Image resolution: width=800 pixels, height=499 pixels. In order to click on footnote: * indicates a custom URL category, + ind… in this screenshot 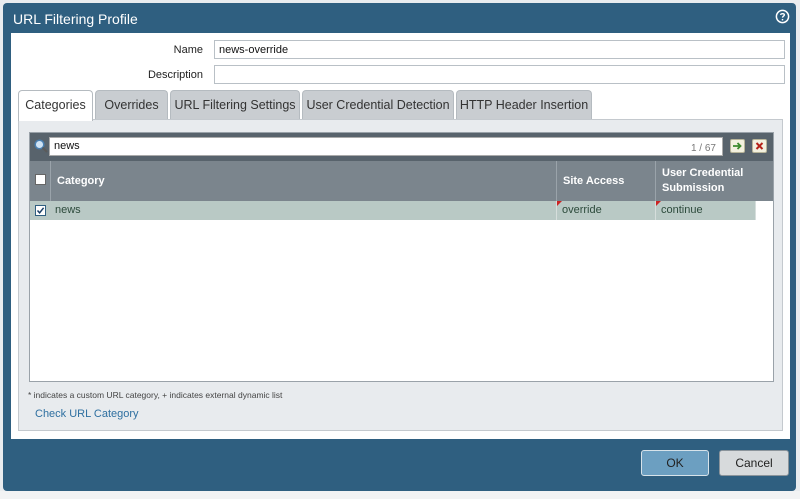, I will do `click(155, 395)`.